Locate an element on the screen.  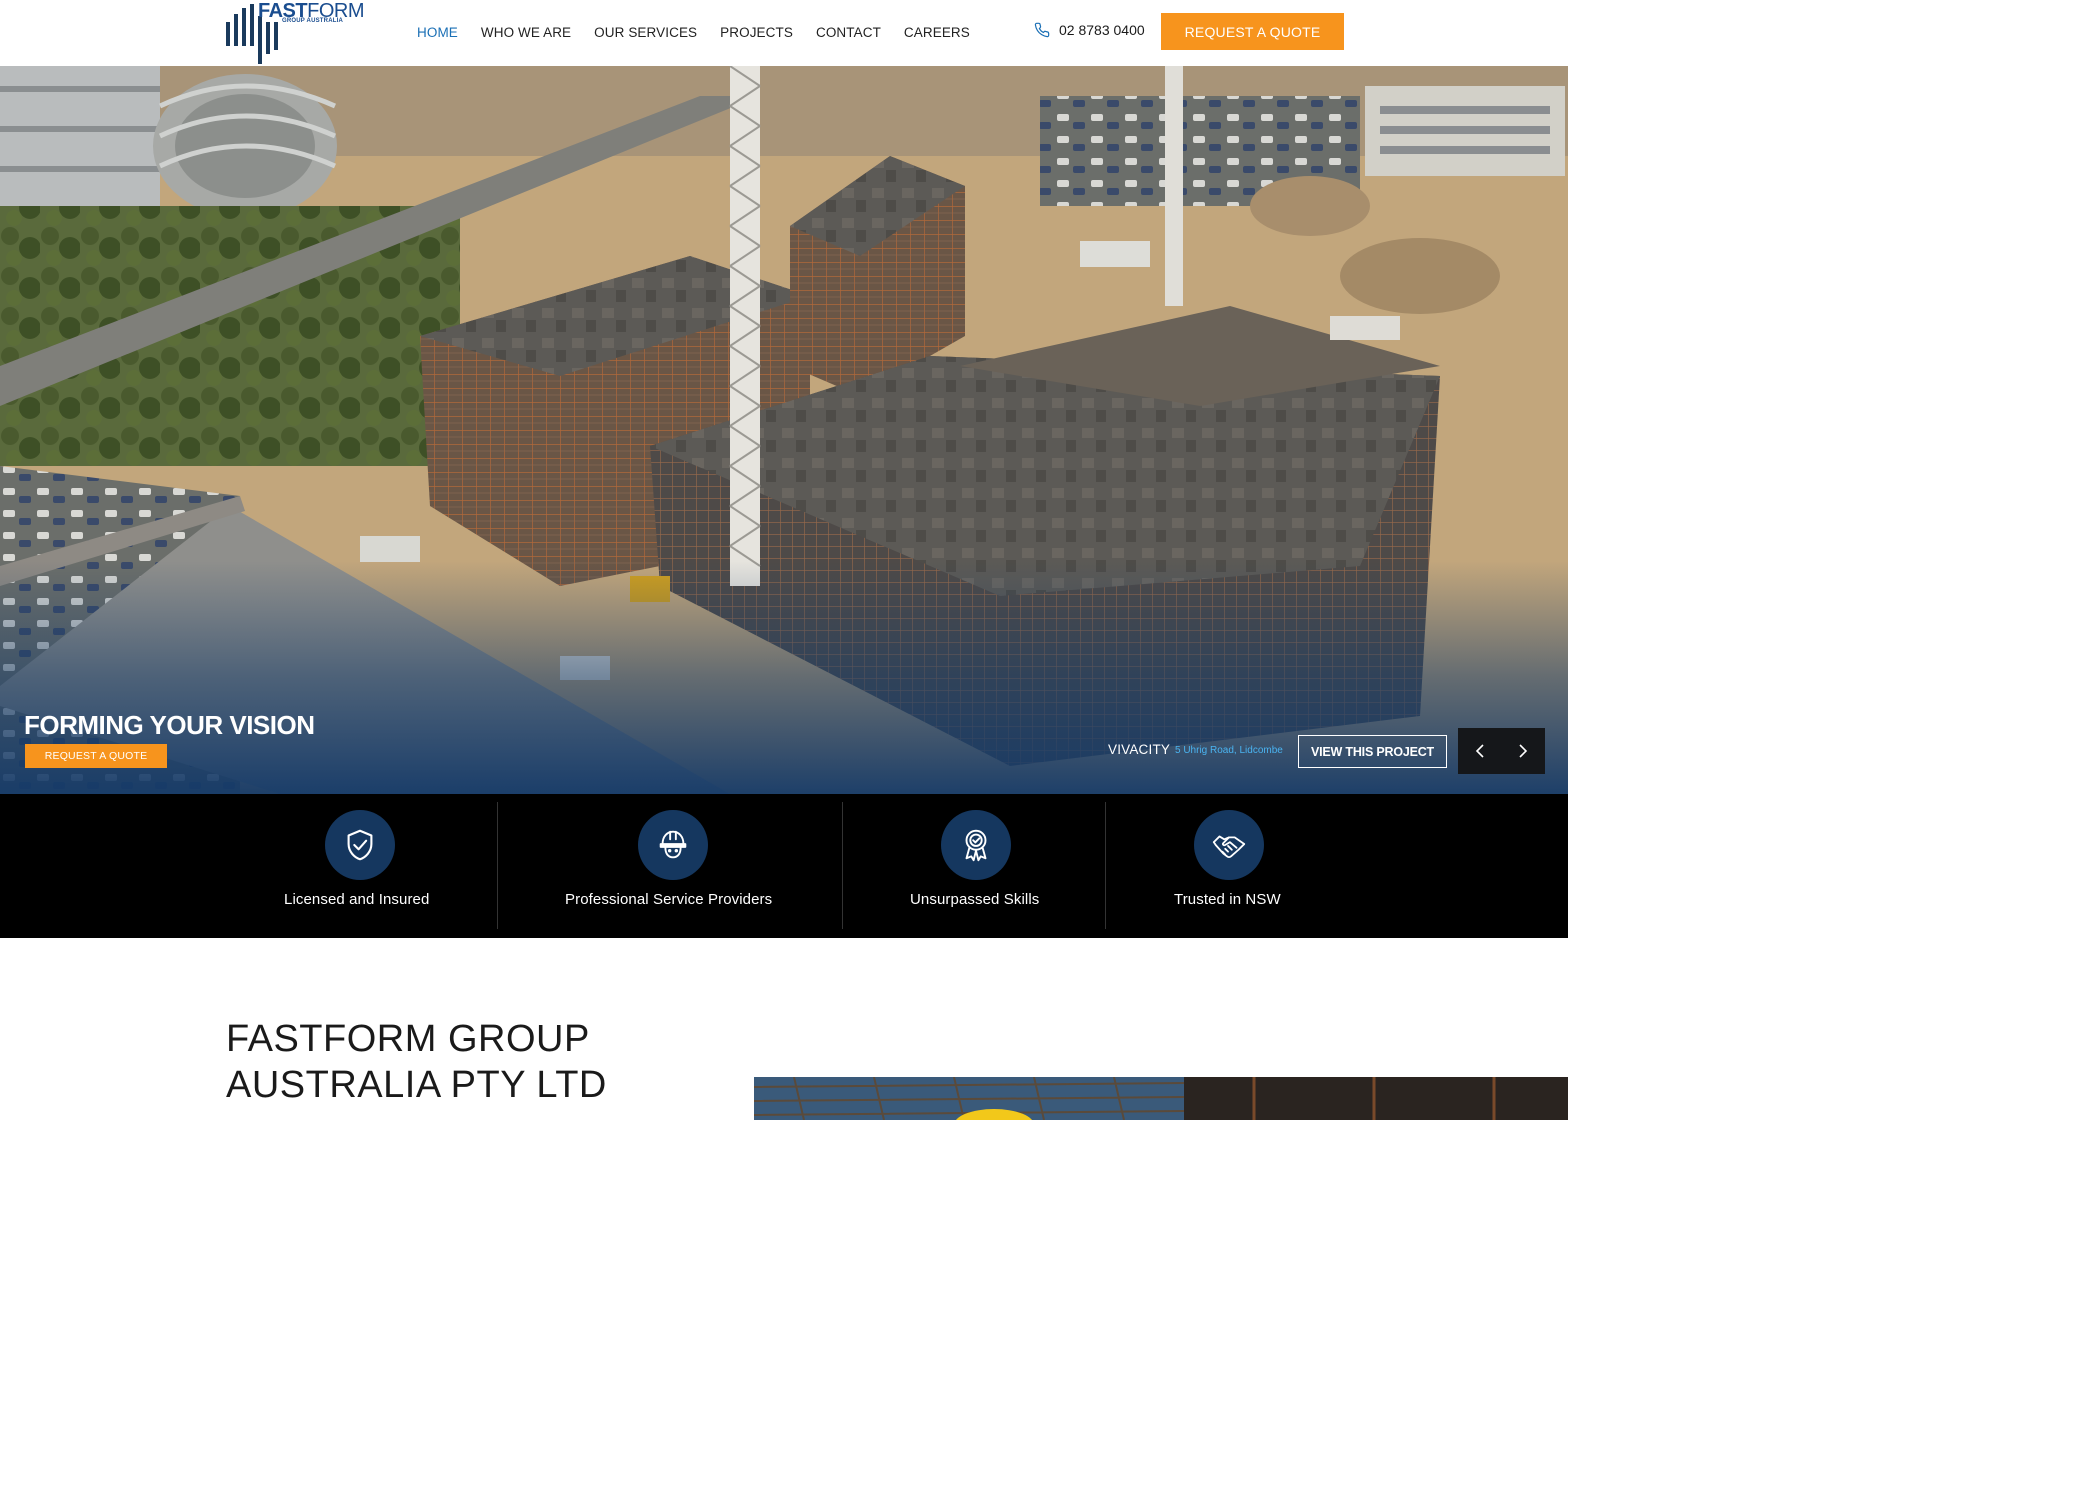
nav-item-our-services: OUR SERVICES is located at coordinates (645, 32).